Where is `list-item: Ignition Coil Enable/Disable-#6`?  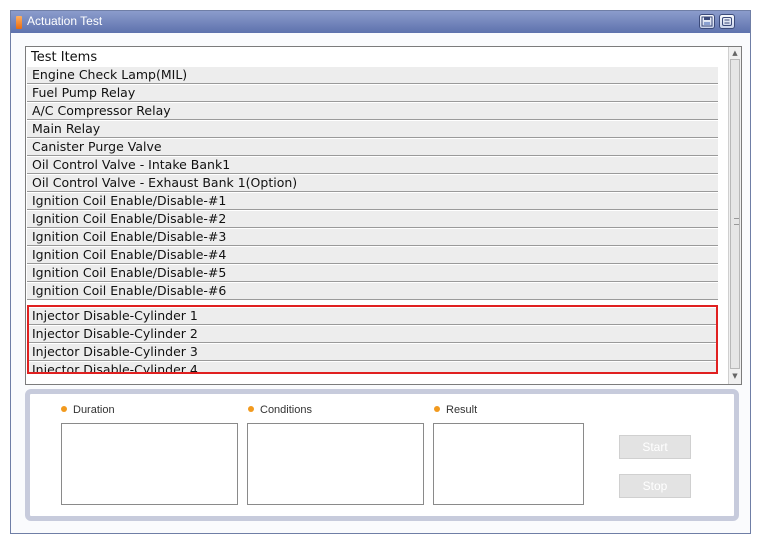
list-item: Ignition Coil Enable/Disable-#6 is located at coordinates (372, 291).